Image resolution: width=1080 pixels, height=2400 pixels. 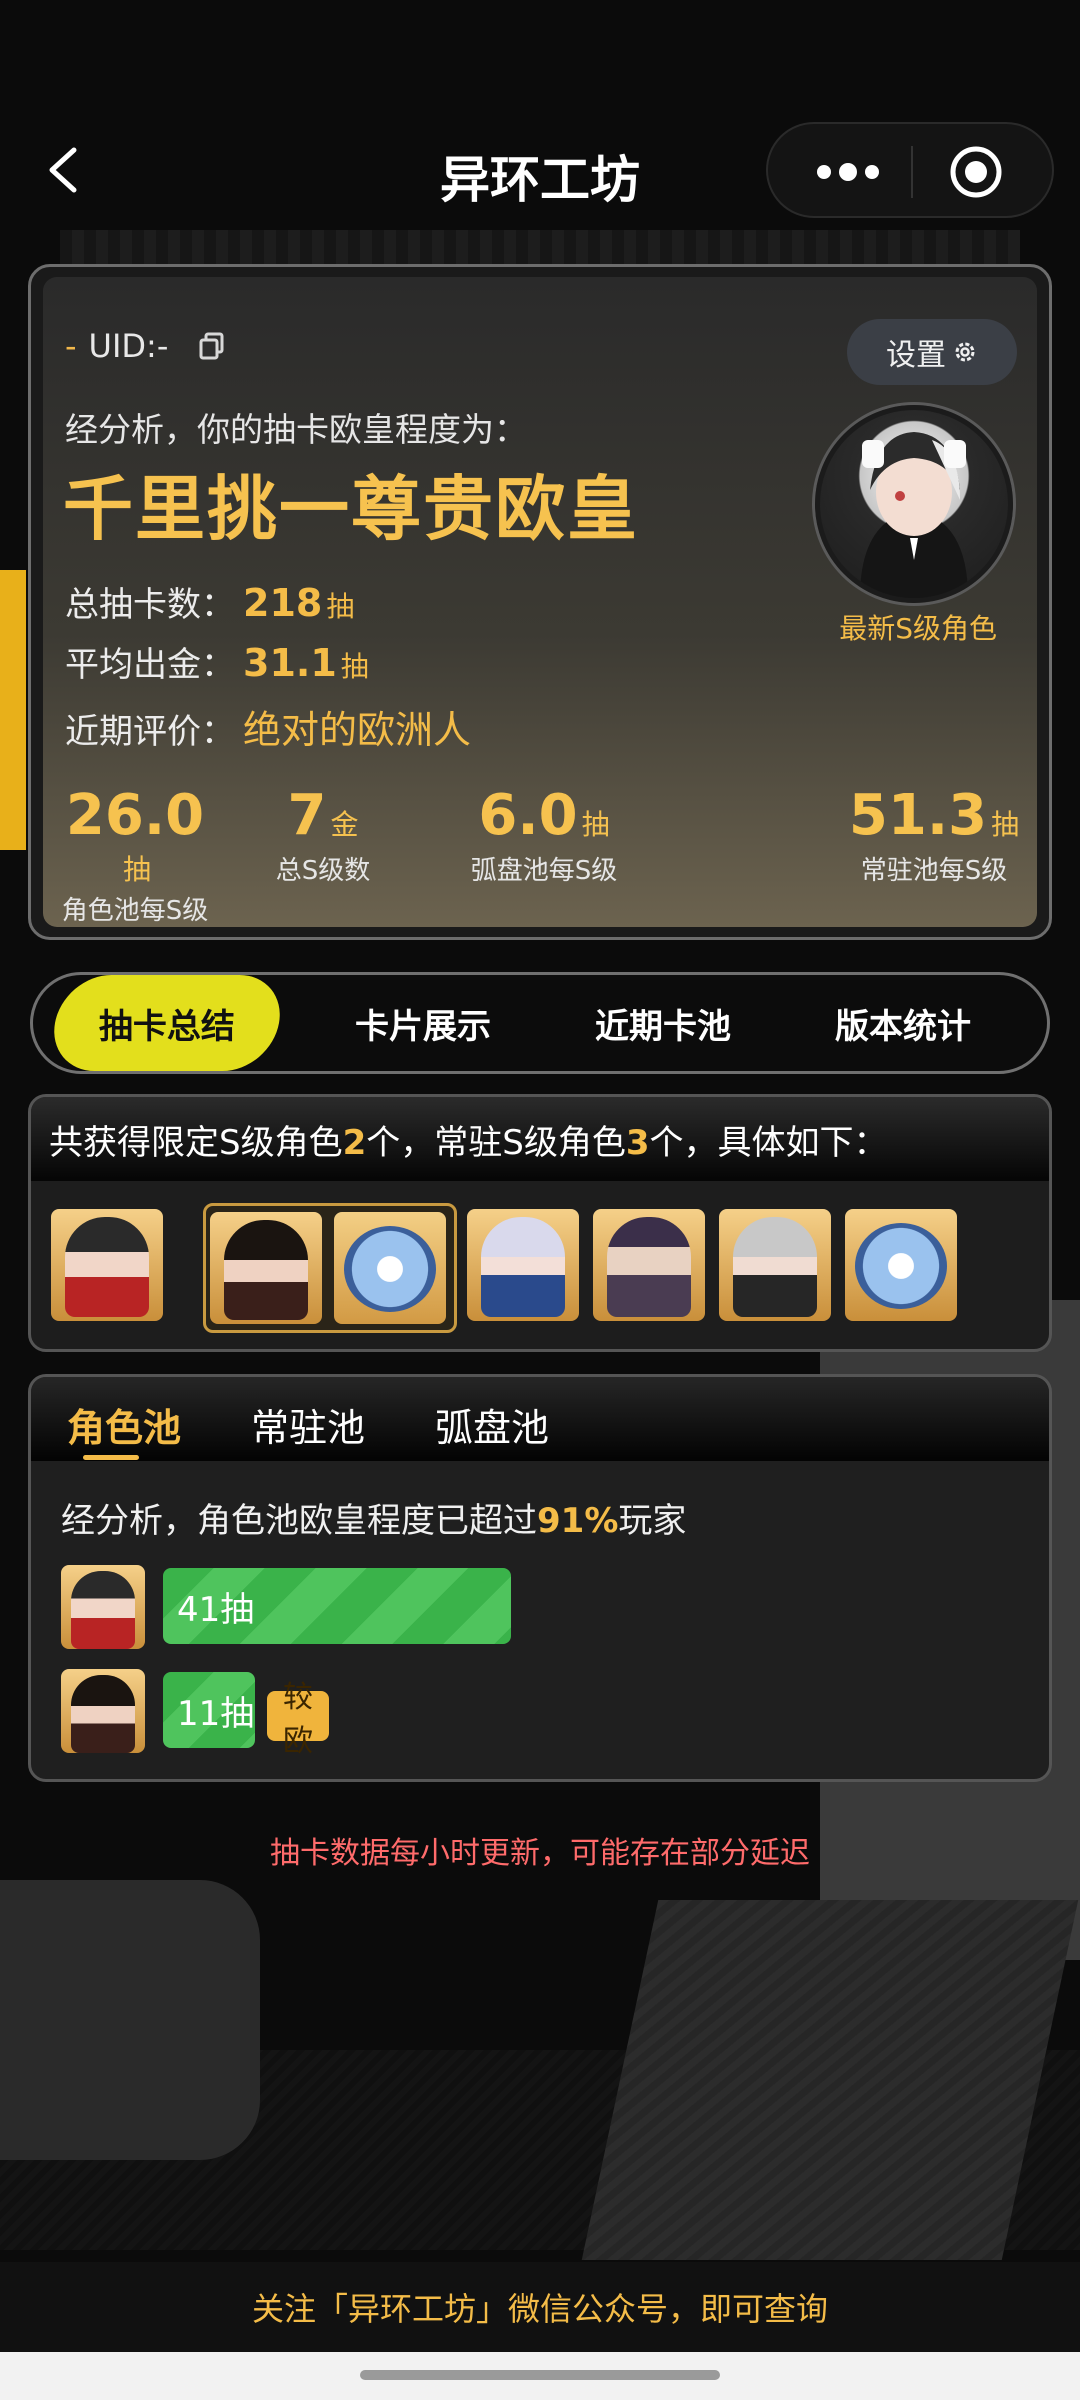 What do you see at coordinates (299, 1521) in the screenshot?
I see `pool-analysis-1: 经分析，角色池欧皇程度已超过` at bounding box center [299, 1521].